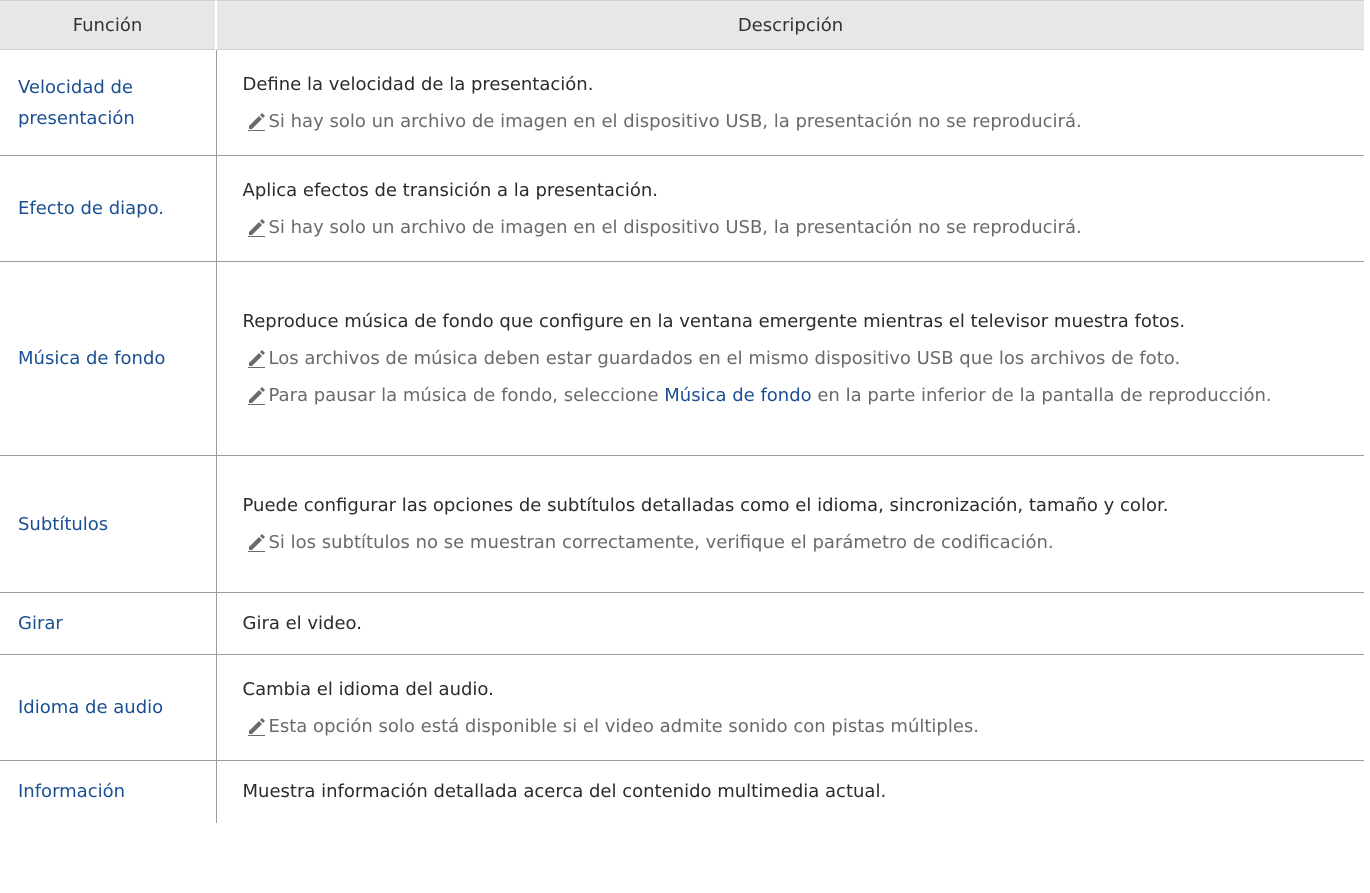  What do you see at coordinates (72, 792) in the screenshot?
I see `function-name: Información` at bounding box center [72, 792].